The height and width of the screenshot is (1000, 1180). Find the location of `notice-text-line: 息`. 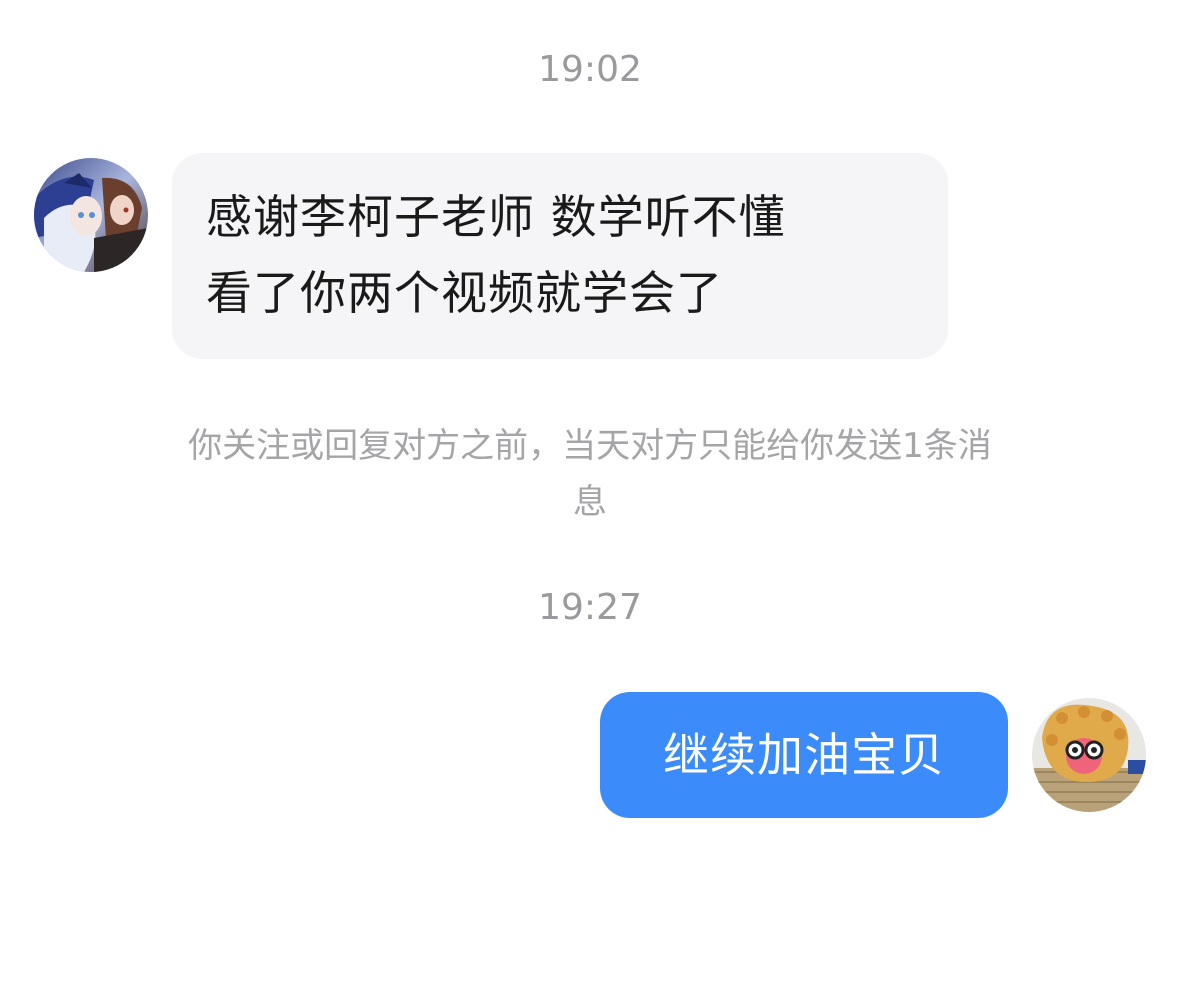

notice-text-line: 息 is located at coordinates (590, 502).